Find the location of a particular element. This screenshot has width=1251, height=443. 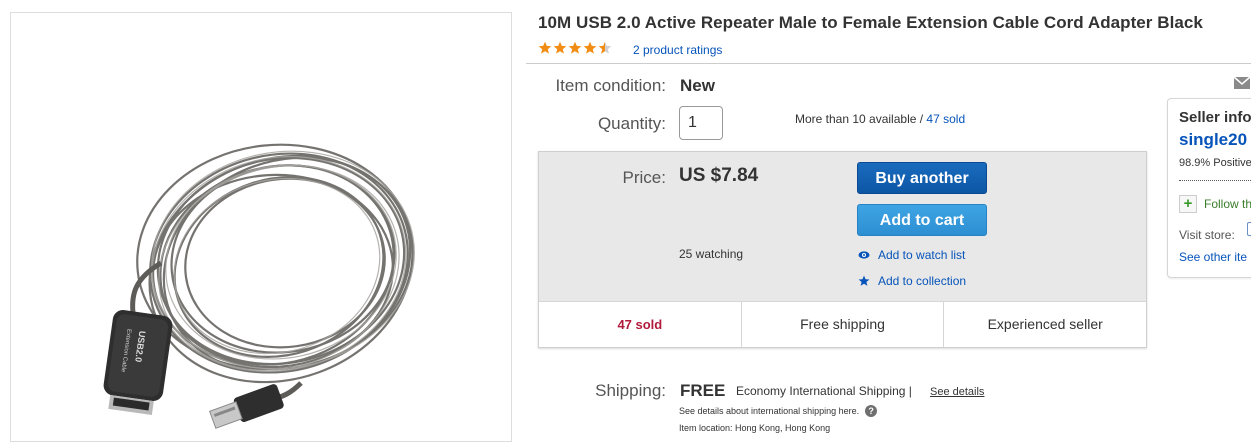

product-ratings-link: 2 product ratings is located at coordinates (677, 50).